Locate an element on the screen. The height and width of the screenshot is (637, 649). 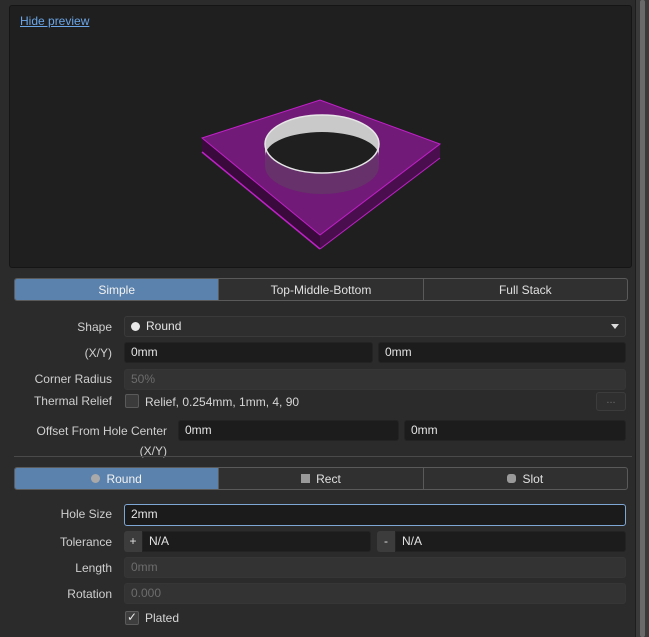
tolerance-minus-sign: - is located at coordinates (386, 541).